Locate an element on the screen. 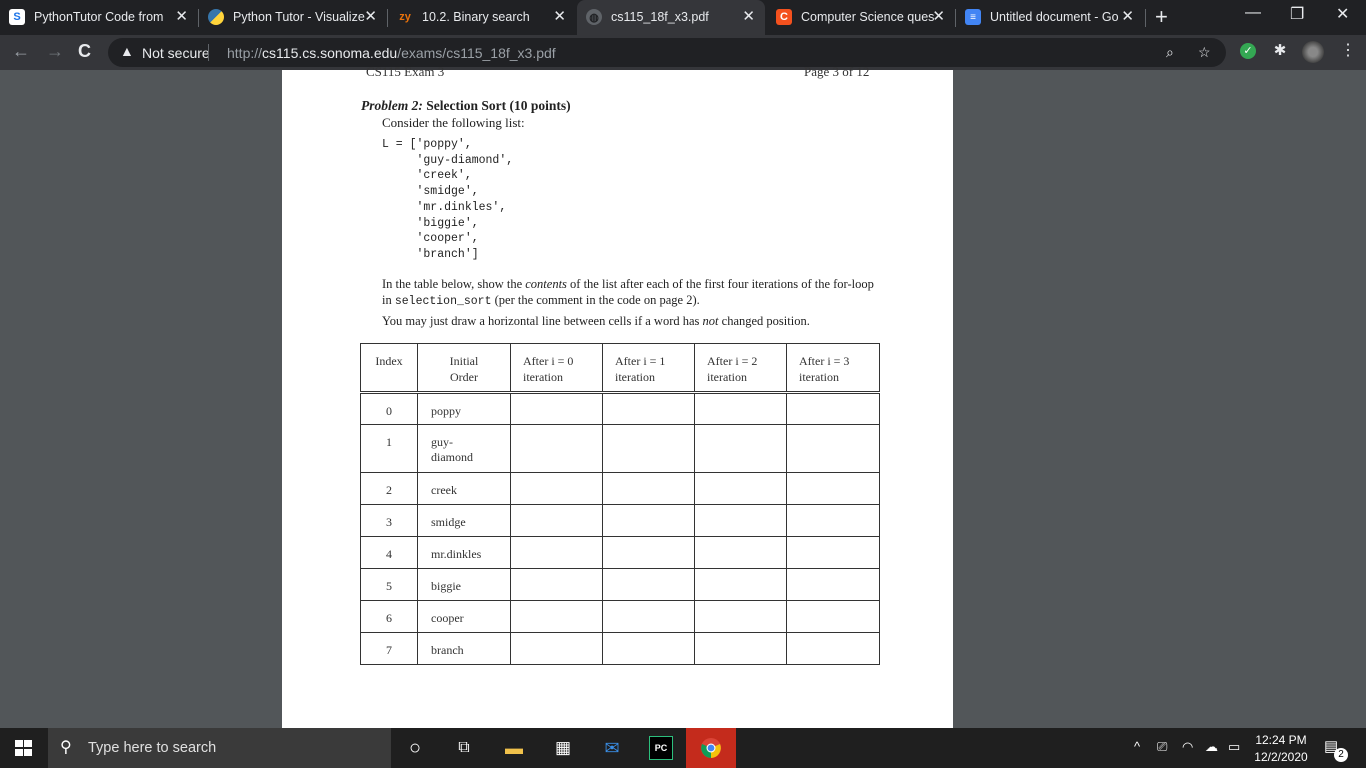 Image resolution: width=1366 pixels, height=768 pixels. code-line: L = ['poppy', is located at coordinates (427, 144).